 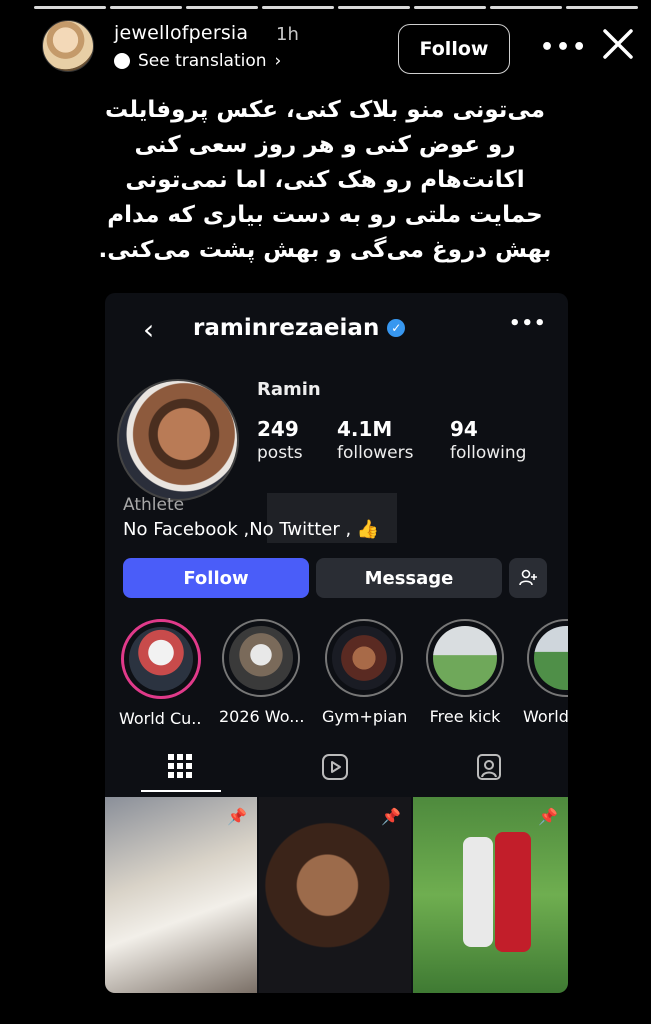 I want to click on more-icon: •••, so click(x=564, y=47).